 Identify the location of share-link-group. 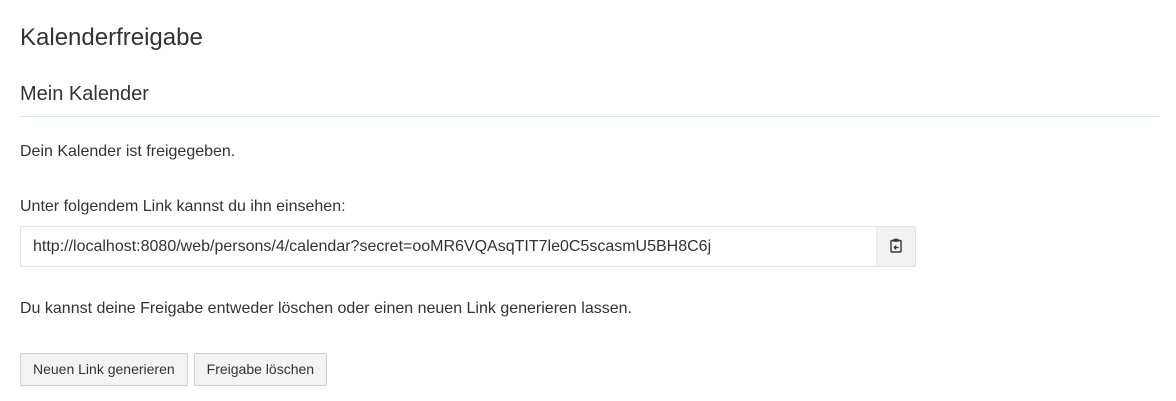
(468, 246).